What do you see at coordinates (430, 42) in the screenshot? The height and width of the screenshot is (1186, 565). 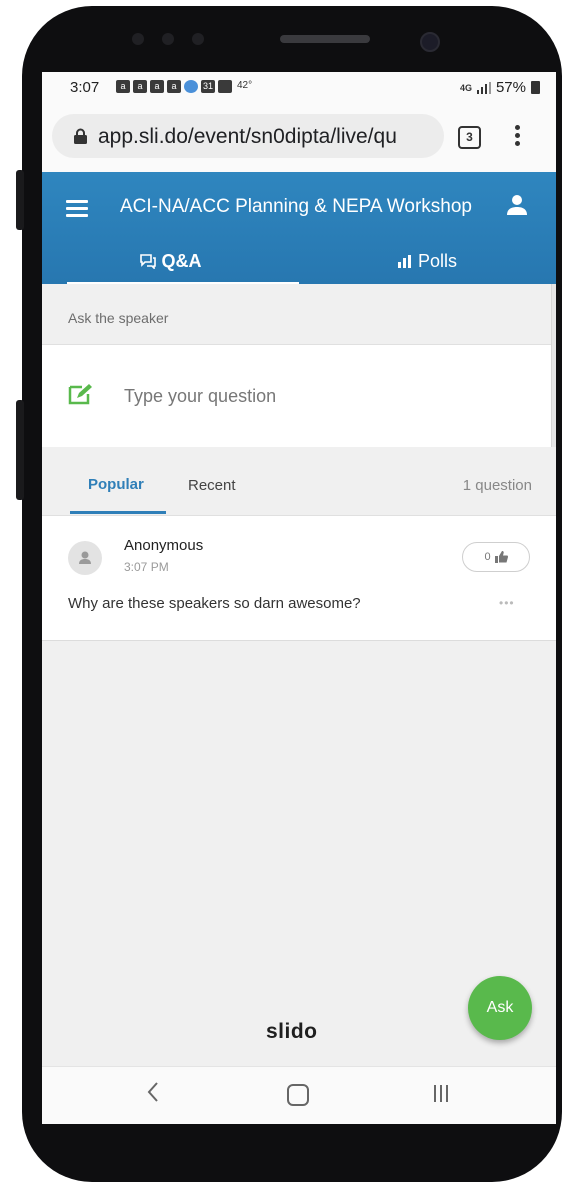 I see `front-camera` at bounding box center [430, 42].